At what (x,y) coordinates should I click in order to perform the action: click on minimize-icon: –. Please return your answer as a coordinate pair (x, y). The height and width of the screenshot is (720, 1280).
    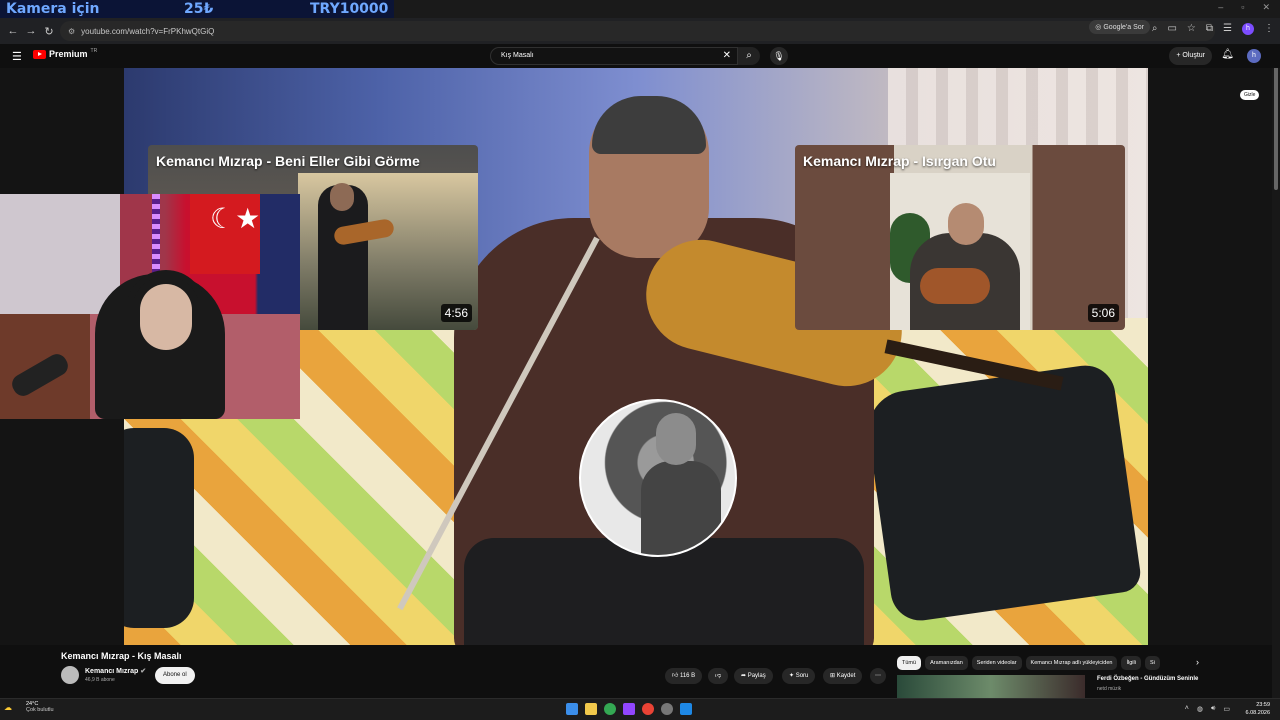
    Looking at the image, I should click on (1220, 7).